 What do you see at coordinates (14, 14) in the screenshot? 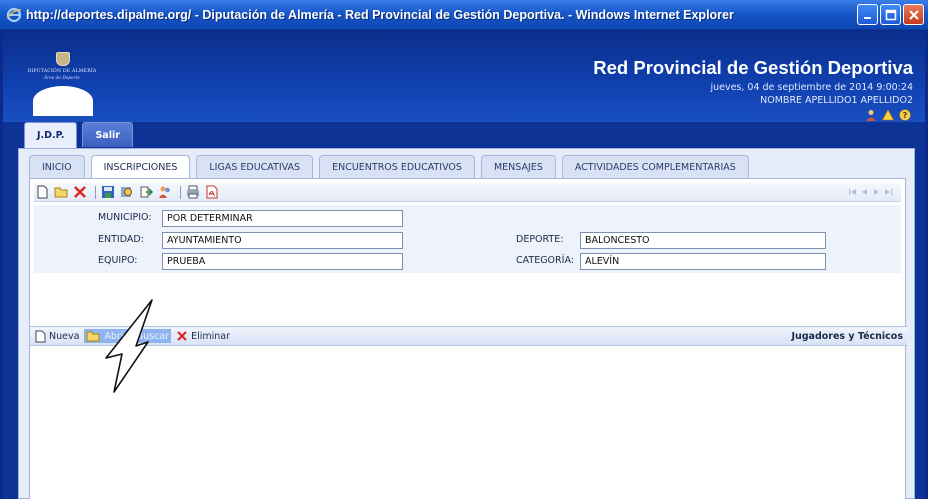
I see `internet-explorer-icon` at bounding box center [14, 14].